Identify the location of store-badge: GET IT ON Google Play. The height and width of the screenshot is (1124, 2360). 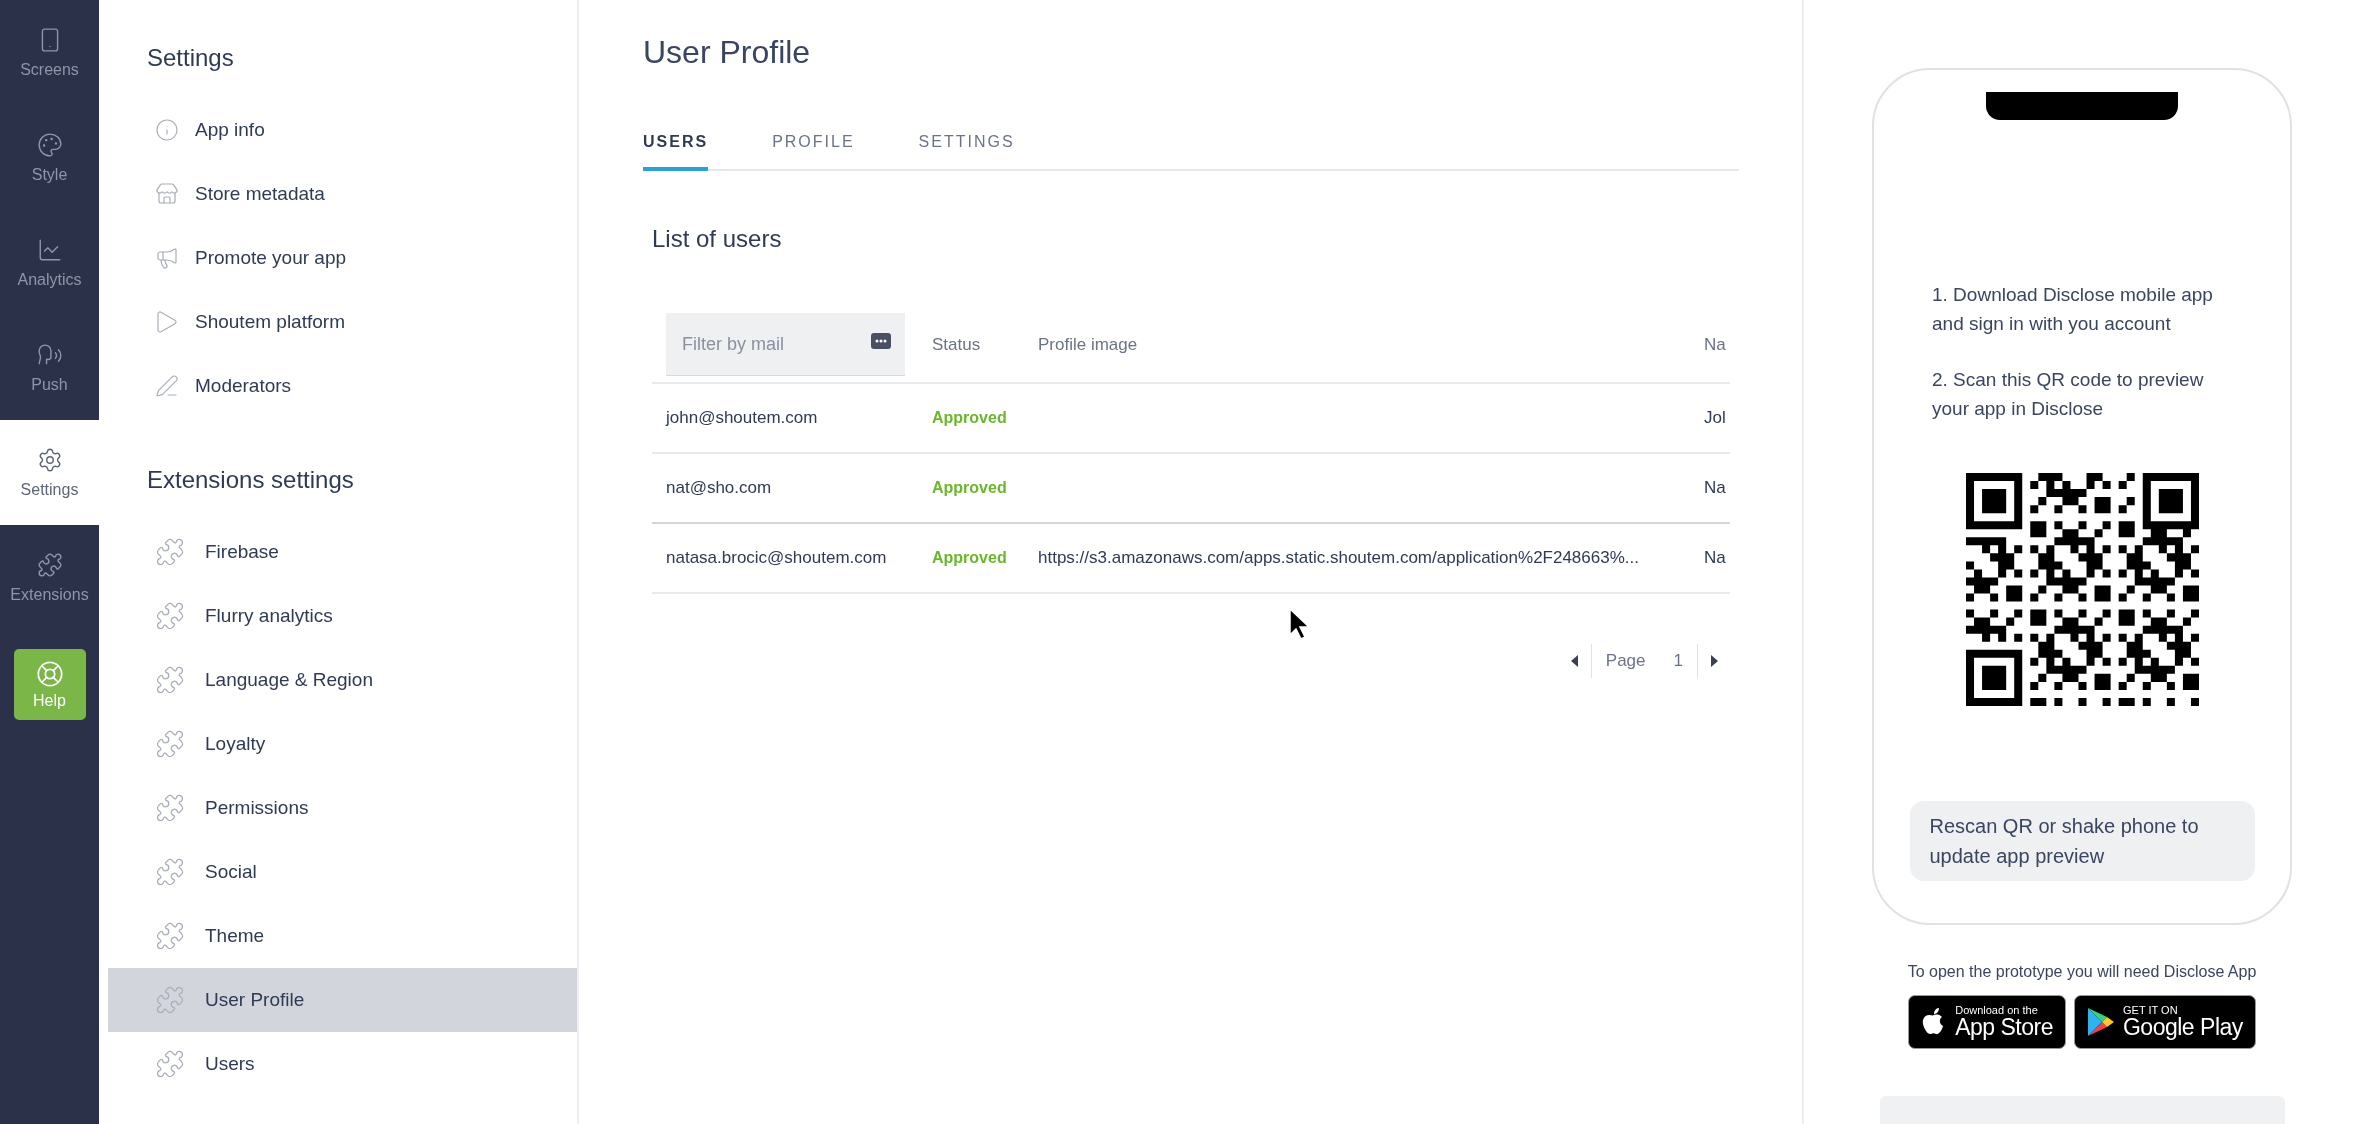
(2165, 1022).